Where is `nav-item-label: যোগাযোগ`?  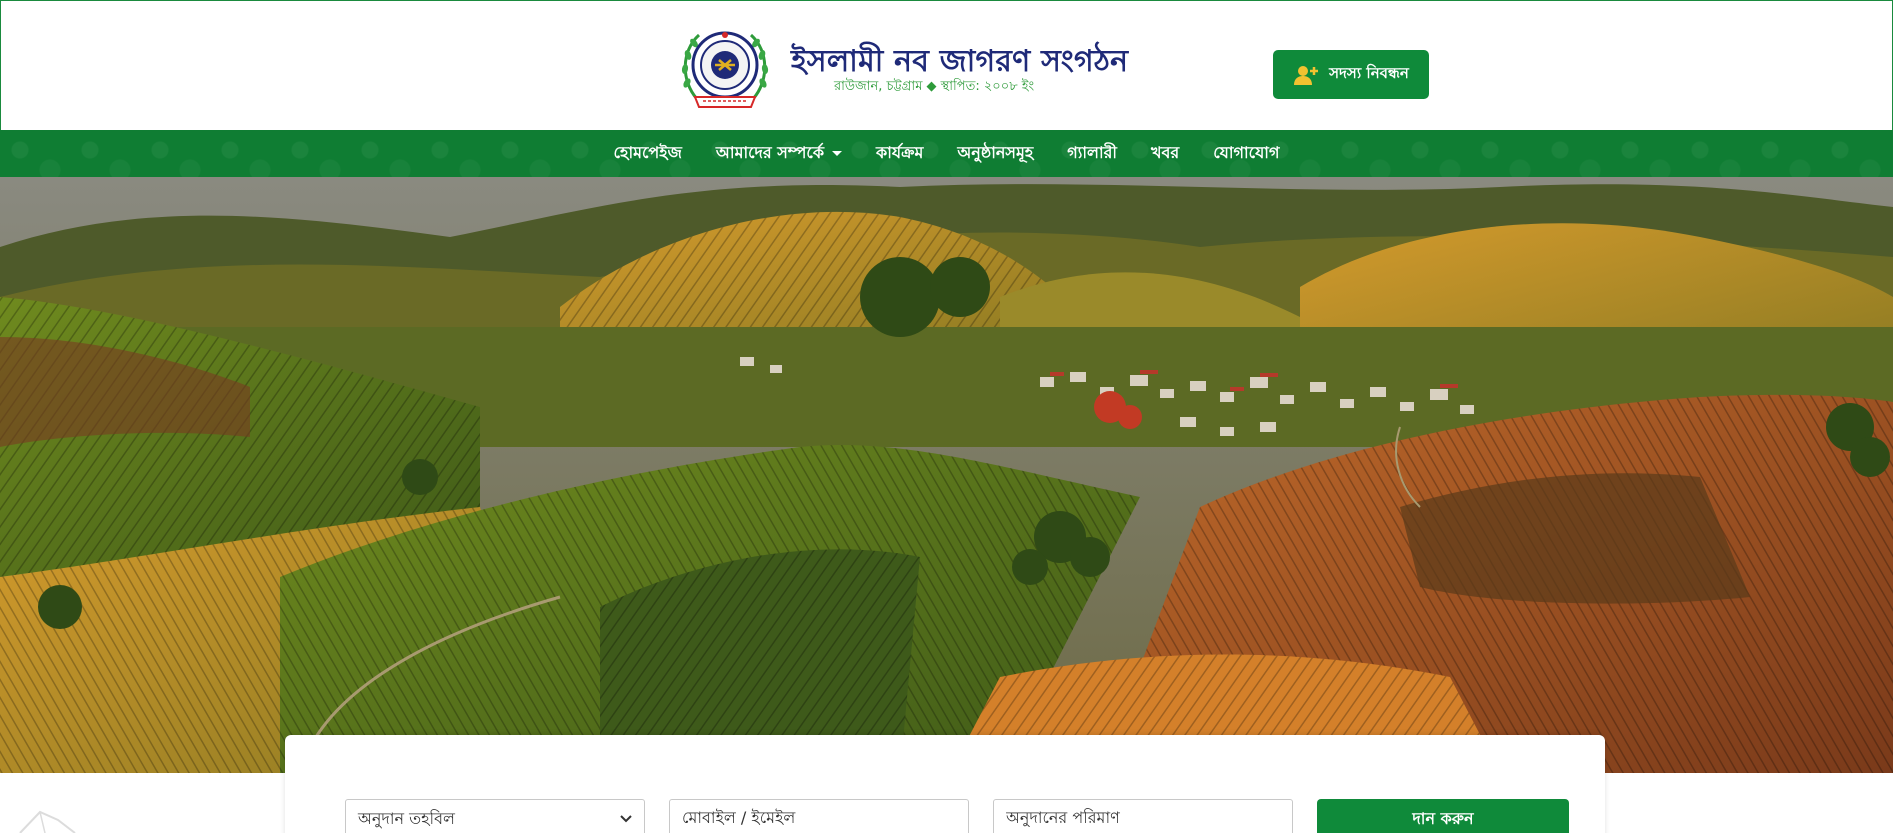
nav-item-label: যোগাযোগ is located at coordinates (1246, 152).